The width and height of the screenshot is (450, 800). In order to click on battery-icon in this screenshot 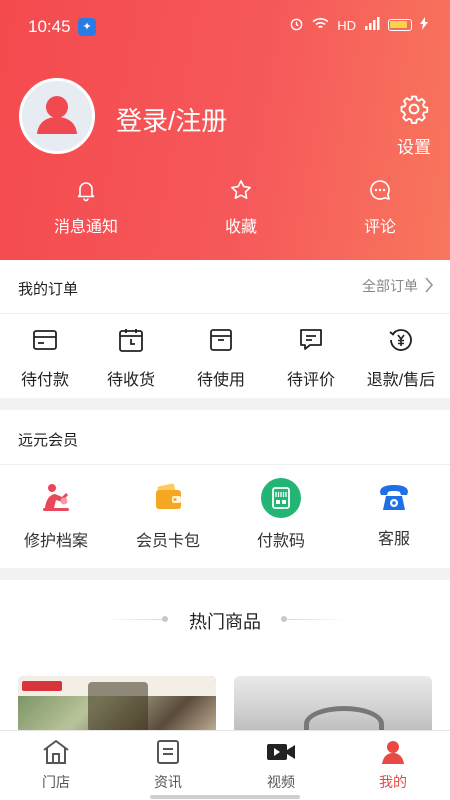, I will do `click(400, 25)`.